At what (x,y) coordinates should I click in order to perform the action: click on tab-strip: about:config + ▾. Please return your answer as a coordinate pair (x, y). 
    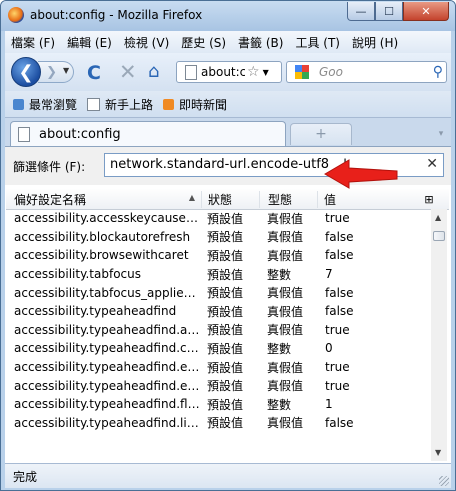
    Looking at the image, I should click on (228, 132).